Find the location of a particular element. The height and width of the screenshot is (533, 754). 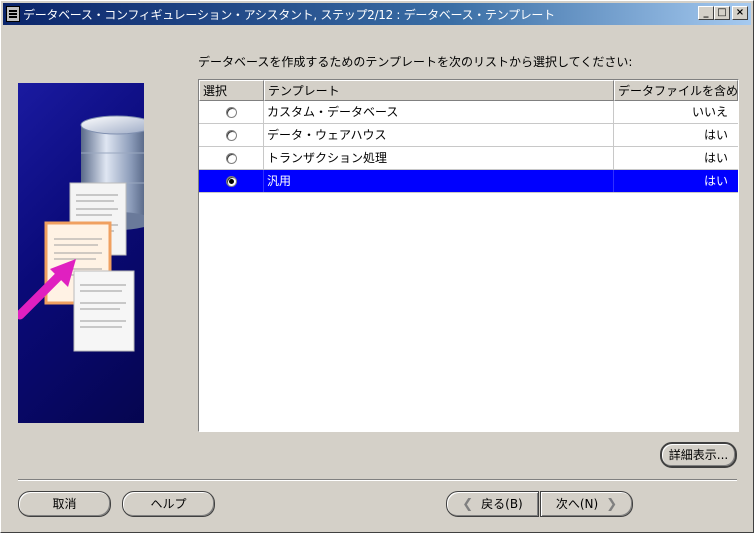

column-header-datafiles: データファイルを含め is located at coordinates (676, 90).